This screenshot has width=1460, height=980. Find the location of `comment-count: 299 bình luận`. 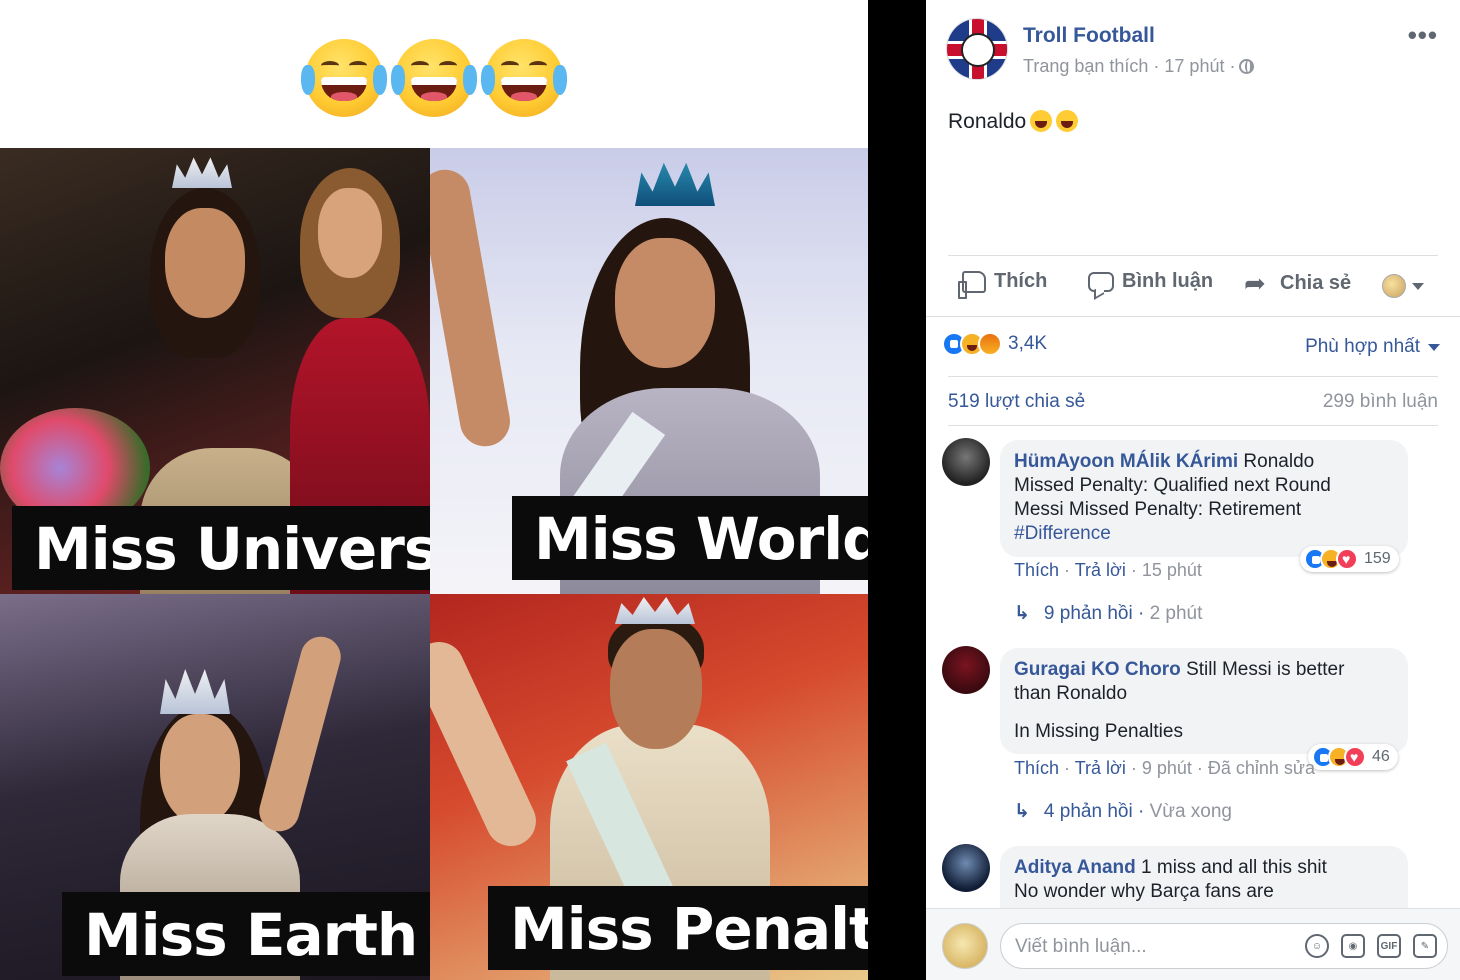

comment-count: 299 bình luận is located at coordinates (1380, 402).